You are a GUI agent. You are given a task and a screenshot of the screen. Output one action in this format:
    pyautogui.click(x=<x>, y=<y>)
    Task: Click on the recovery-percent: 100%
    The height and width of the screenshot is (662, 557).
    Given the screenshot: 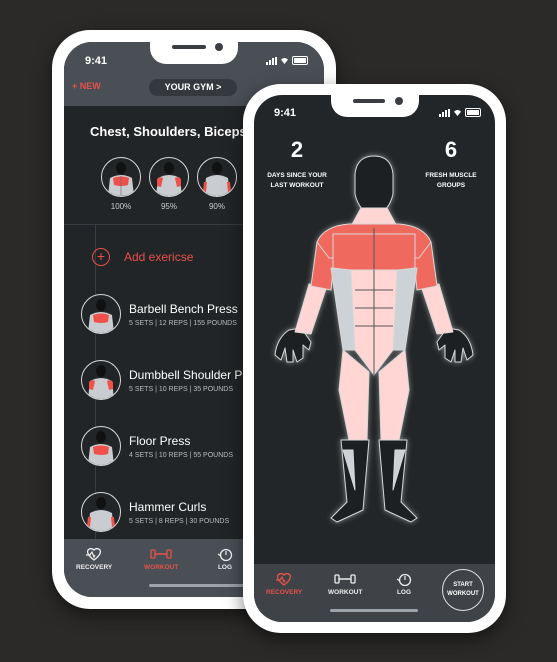 What is the action you would take?
    pyautogui.click(x=121, y=206)
    